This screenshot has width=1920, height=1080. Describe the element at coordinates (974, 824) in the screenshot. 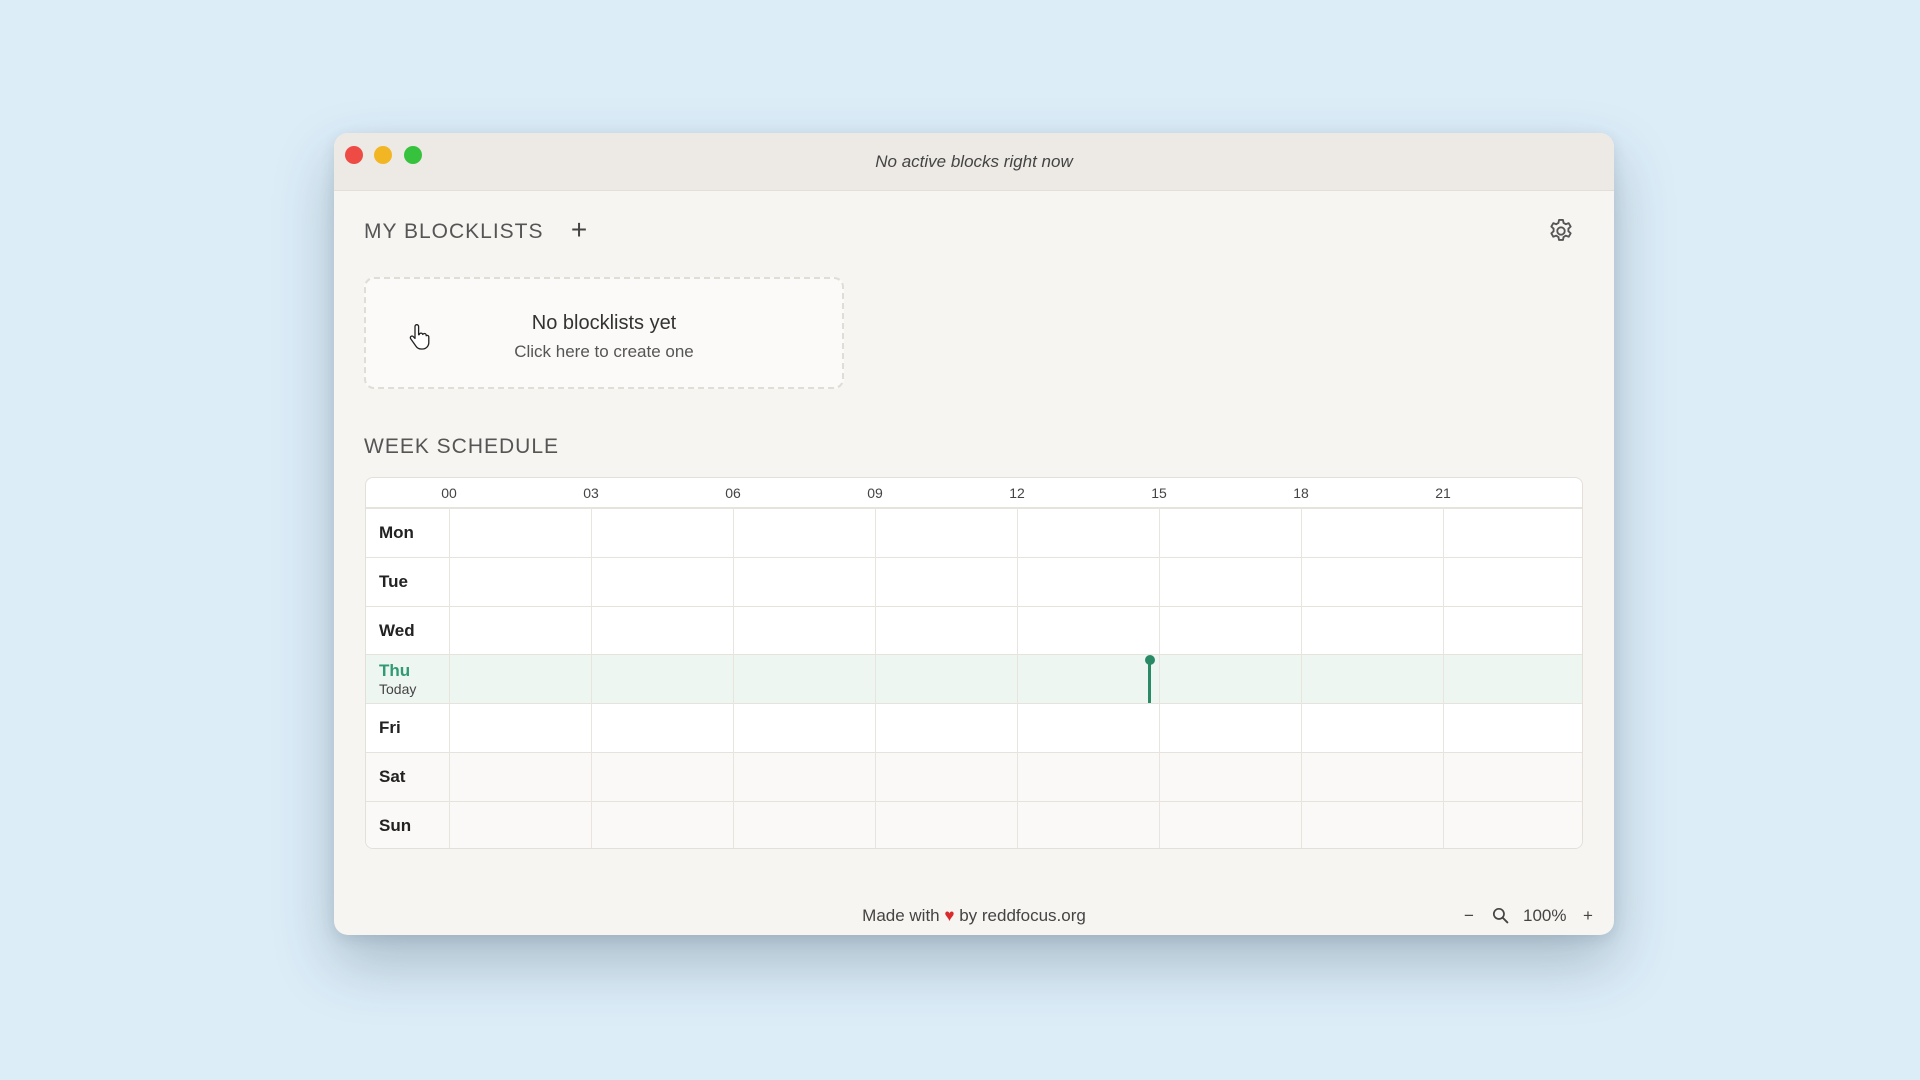

I see `schedule-row-sun: Sun` at that location.